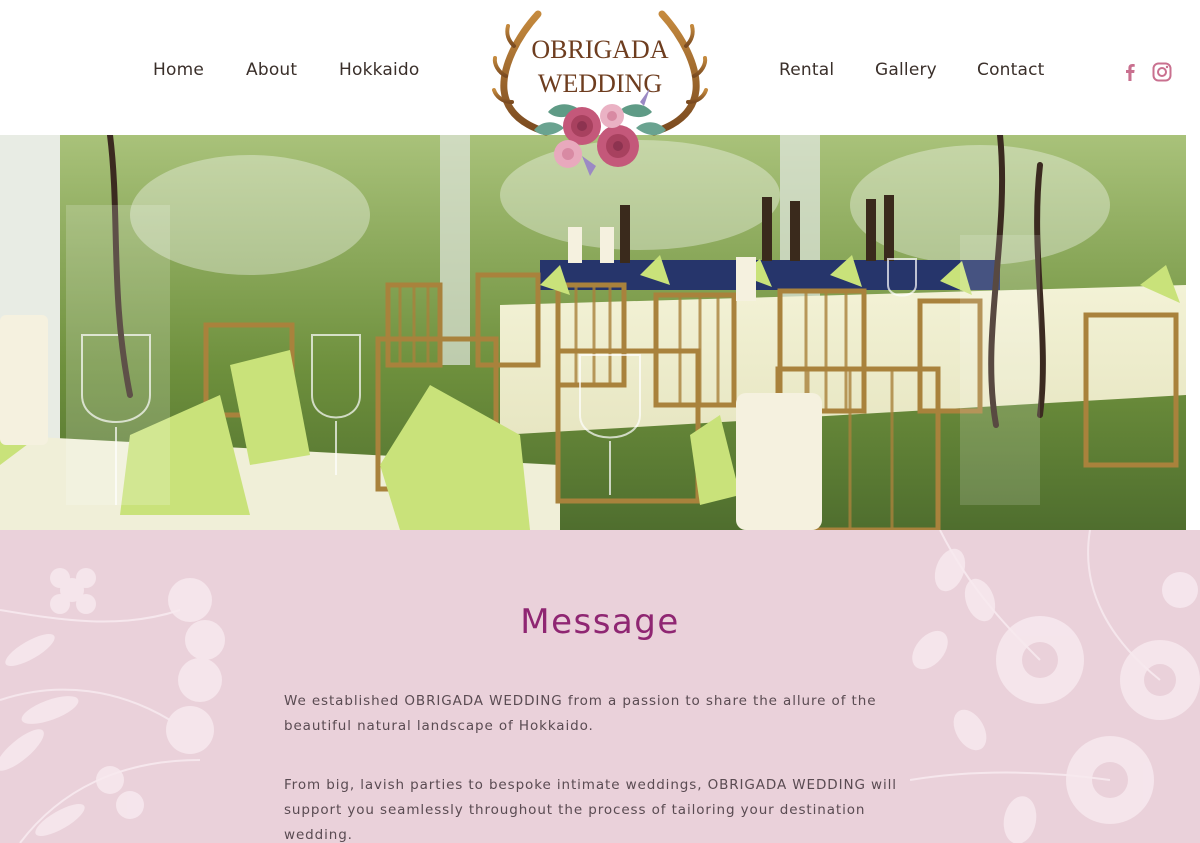  I want to click on site-logo: OBRIGADA WEDDING, so click(600, 96).